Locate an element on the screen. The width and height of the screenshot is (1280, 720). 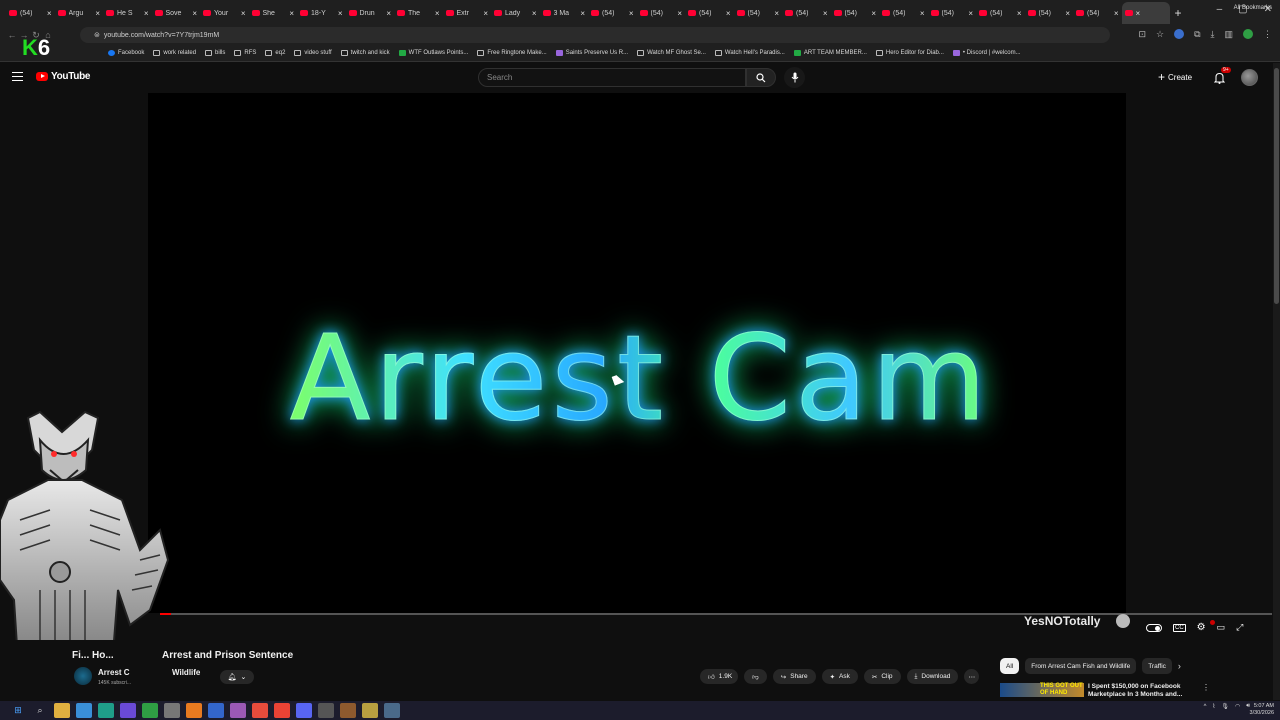
filter-chip: From Arrest Cam Fish and Wildlife is located at coordinates (1081, 666).